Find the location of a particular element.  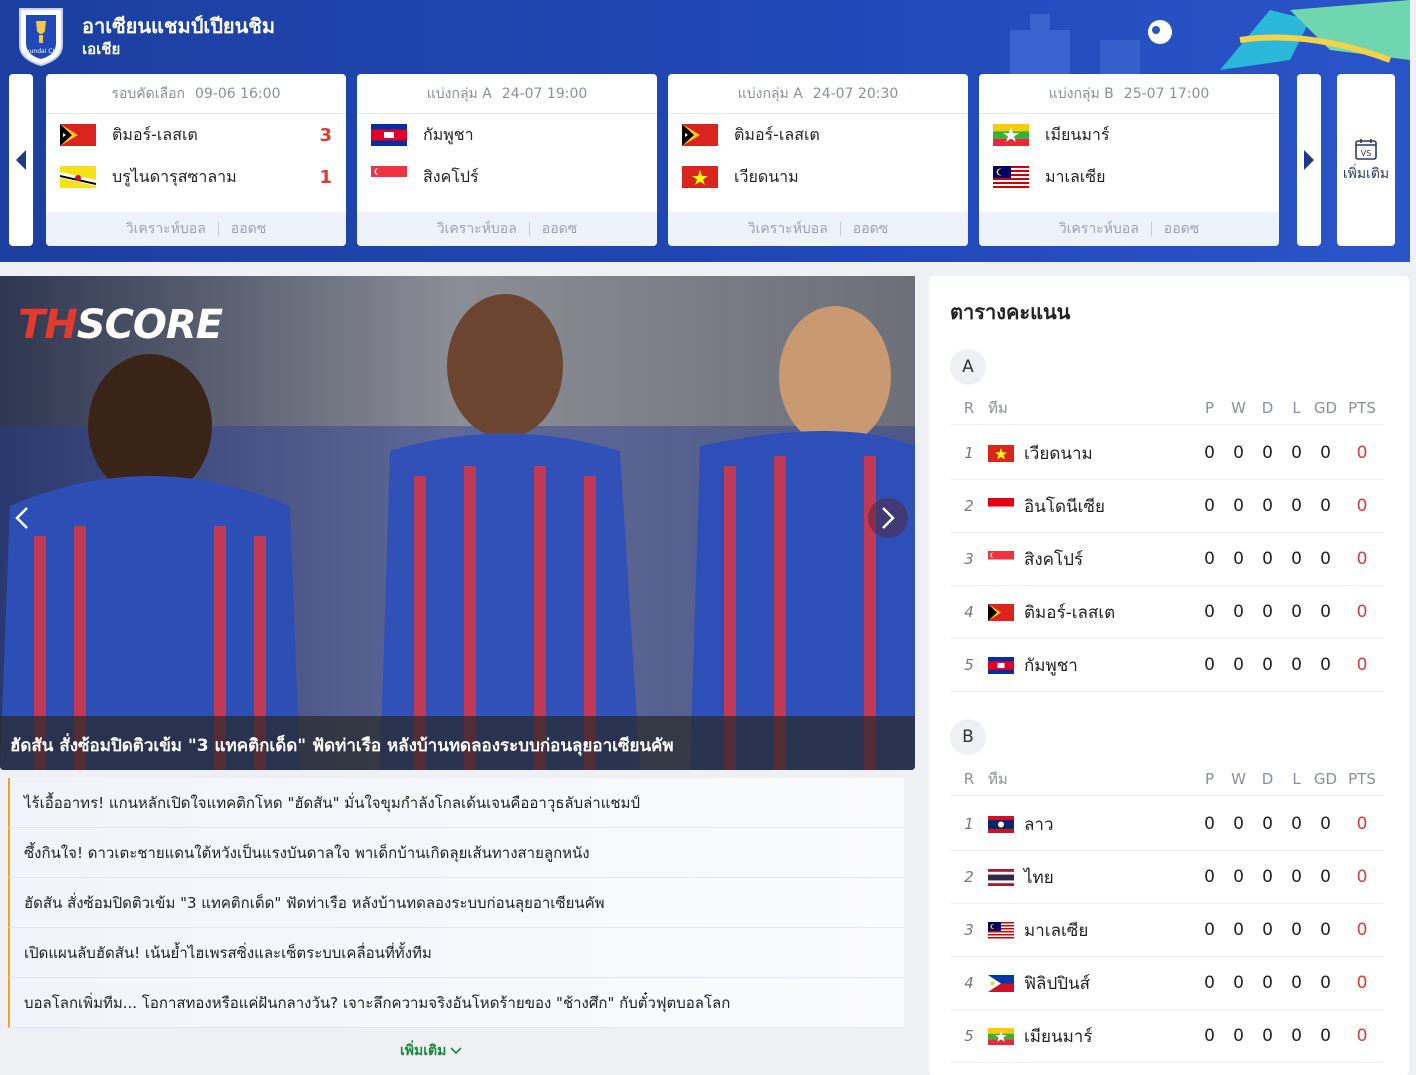

match-header: รอบคัดเลือก 09-06 16:00 is located at coordinates (196, 94).